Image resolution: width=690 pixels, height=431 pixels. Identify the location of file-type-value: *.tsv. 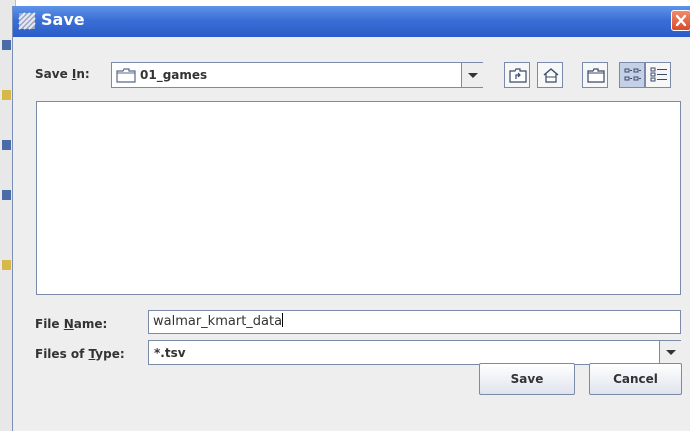
(170, 353).